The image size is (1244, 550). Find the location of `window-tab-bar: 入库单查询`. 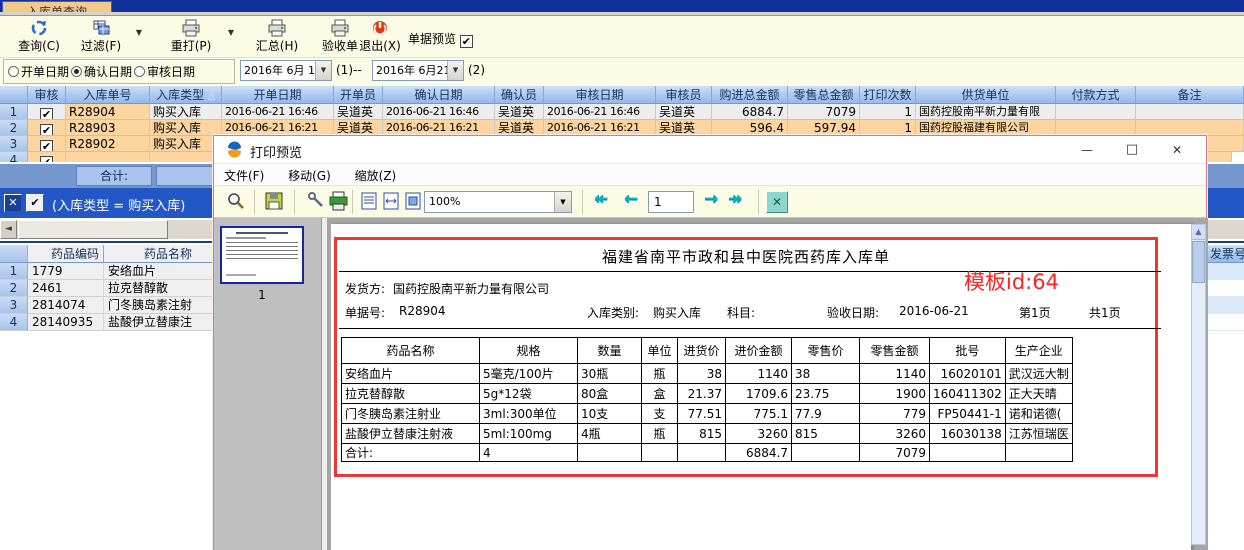

window-tab-bar: 入库单查询 is located at coordinates (622, 6).